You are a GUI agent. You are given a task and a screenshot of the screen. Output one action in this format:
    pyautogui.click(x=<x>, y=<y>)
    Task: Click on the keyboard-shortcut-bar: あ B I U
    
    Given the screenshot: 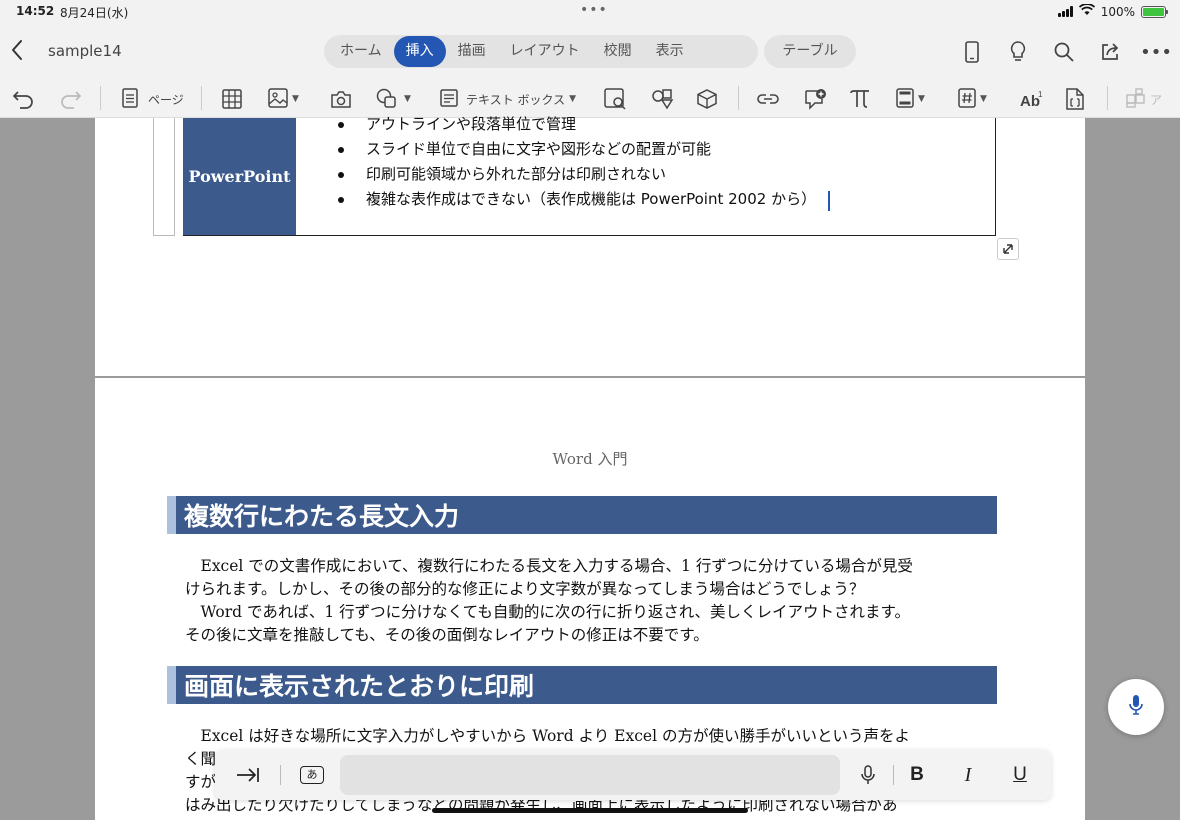 What is the action you would take?
    pyautogui.click(x=633, y=775)
    